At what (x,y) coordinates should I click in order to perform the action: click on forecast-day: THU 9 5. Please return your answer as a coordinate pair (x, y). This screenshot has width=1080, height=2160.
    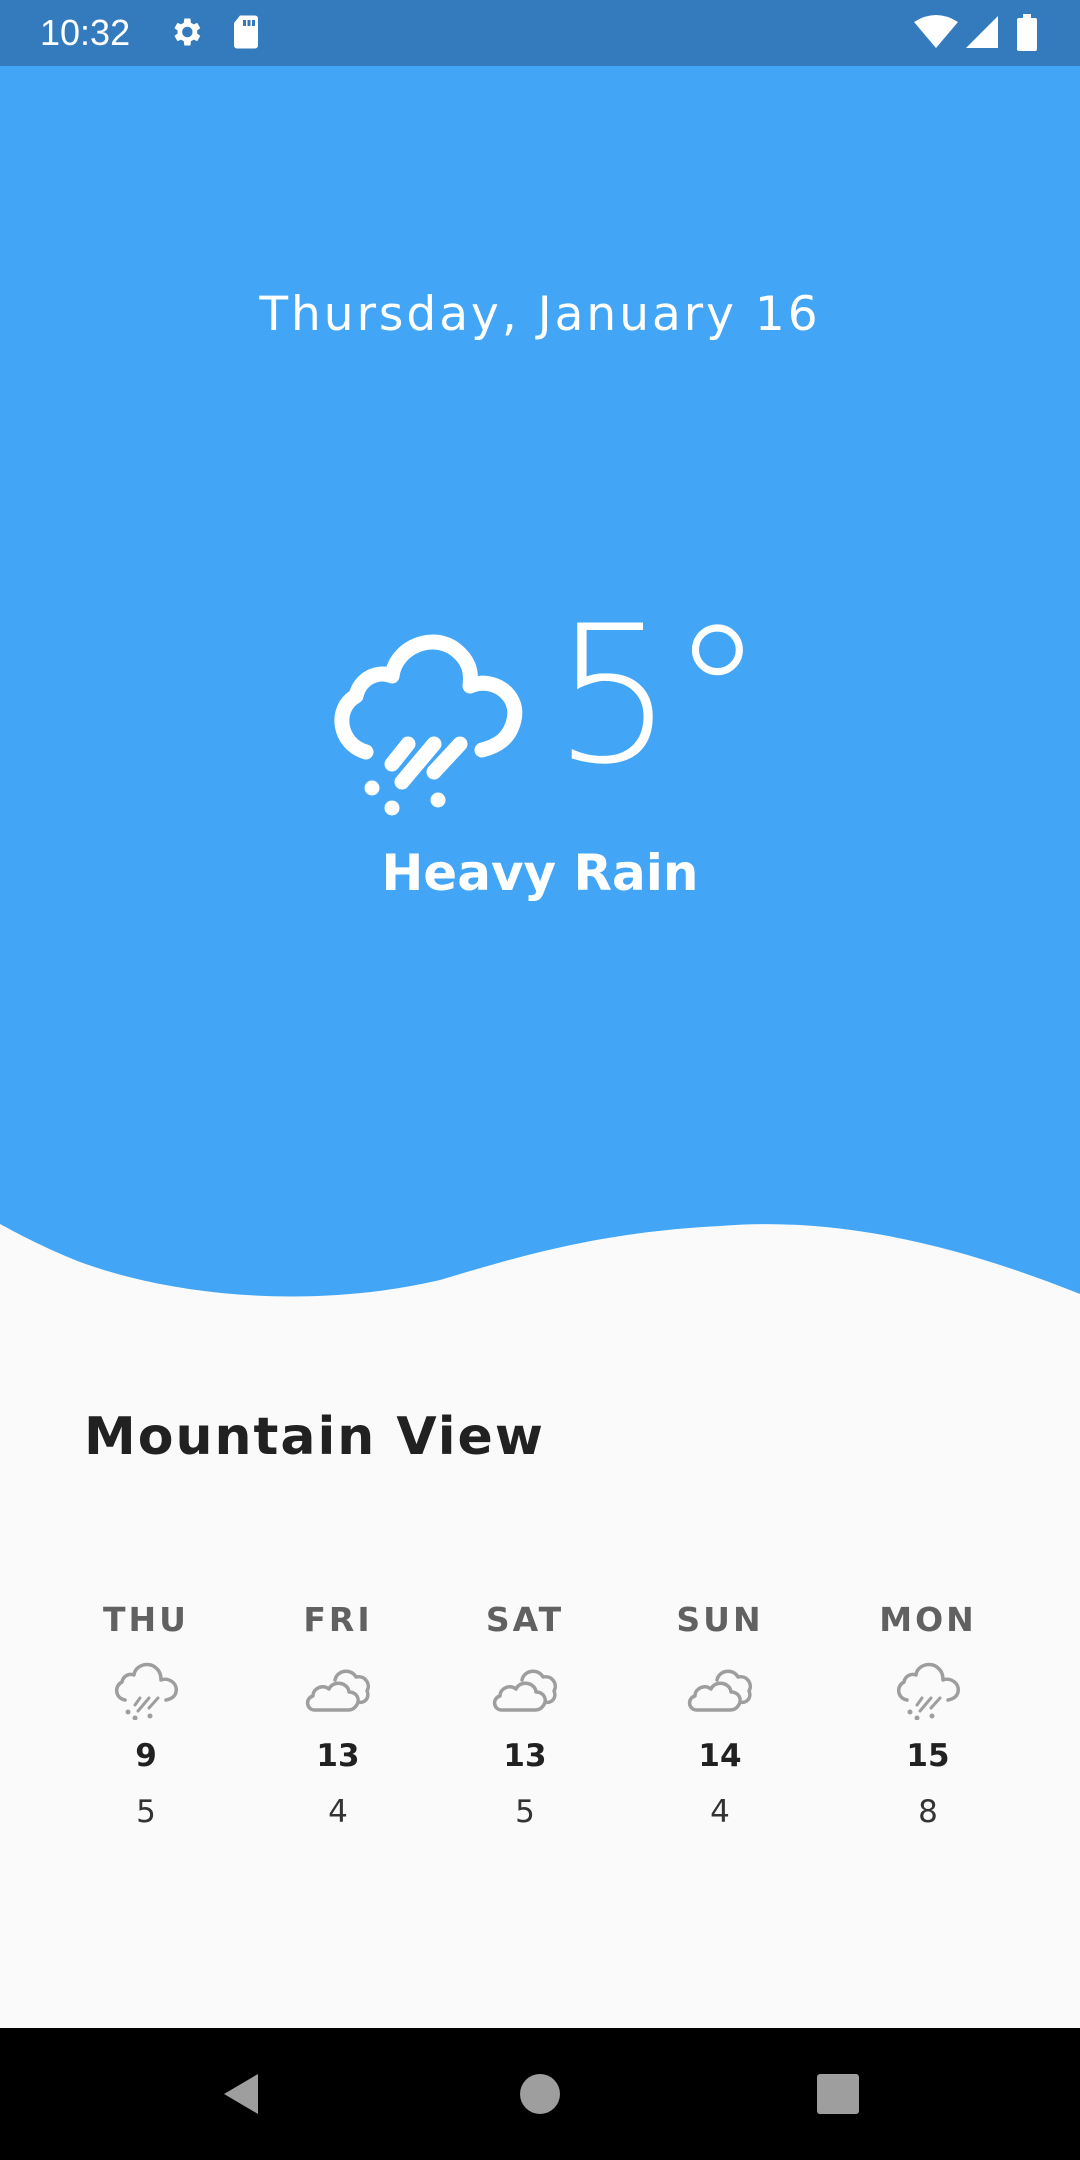
    Looking at the image, I should click on (146, 1711).